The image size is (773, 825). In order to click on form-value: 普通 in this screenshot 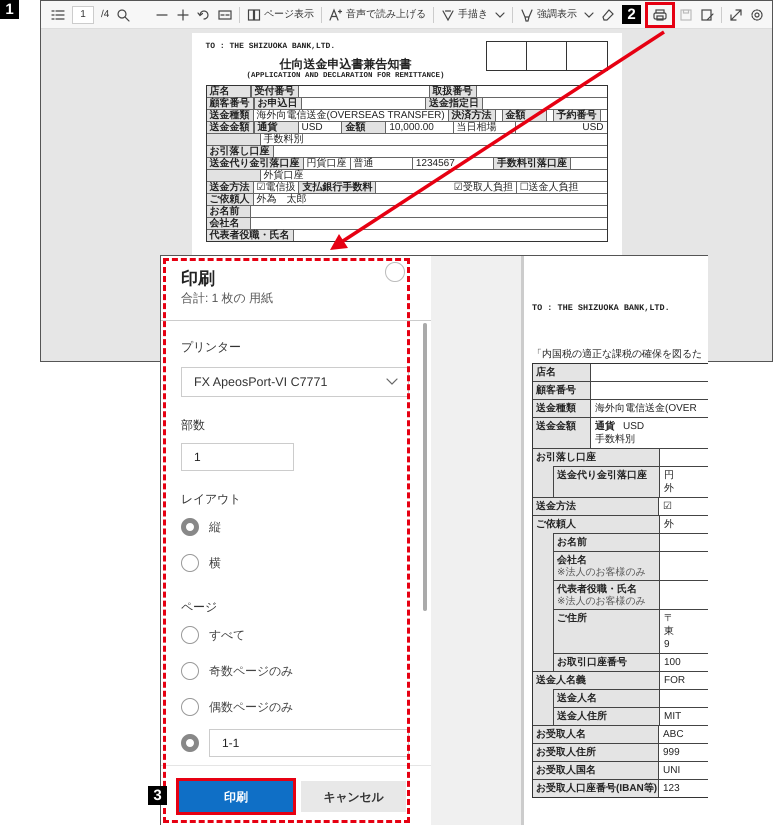, I will do `click(363, 164)`.